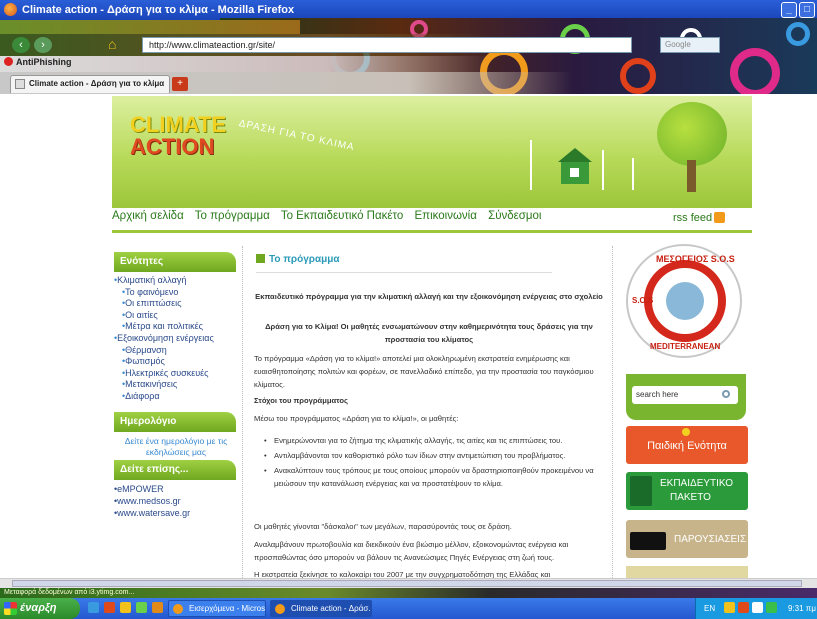  Describe the element at coordinates (789, 10) in the screenshot. I see `minimize-button: _` at that location.